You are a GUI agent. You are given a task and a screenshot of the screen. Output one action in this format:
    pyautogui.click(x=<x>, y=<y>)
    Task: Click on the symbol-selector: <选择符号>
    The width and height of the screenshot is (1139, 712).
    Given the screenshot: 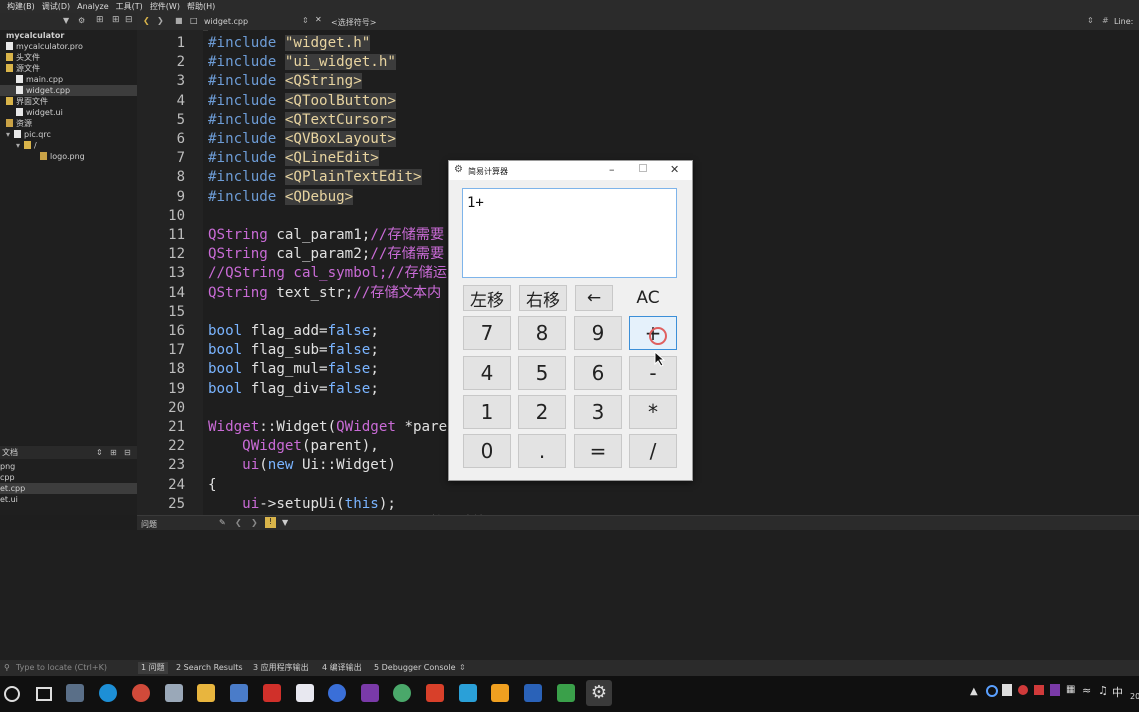 What is the action you would take?
    pyautogui.click(x=353, y=22)
    